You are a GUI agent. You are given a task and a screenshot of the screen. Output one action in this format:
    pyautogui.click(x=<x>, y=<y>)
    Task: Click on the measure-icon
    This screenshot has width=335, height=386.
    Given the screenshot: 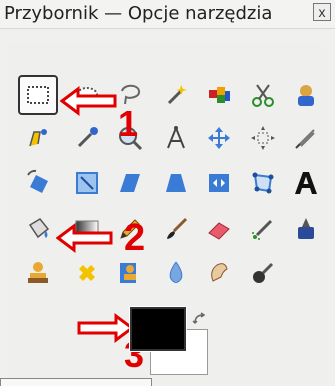 What is the action you would take?
    pyautogui.click(x=176, y=138)
    